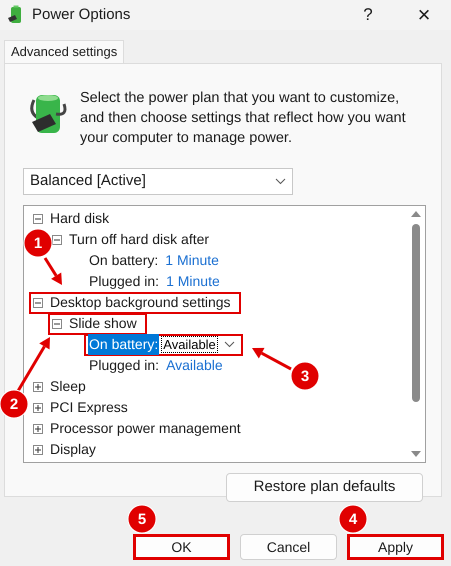 This screenshot has height=566, width=451. Describe the element at coordinates (353, 519) in the screenshot. I see `step-badge: 4` at that location.